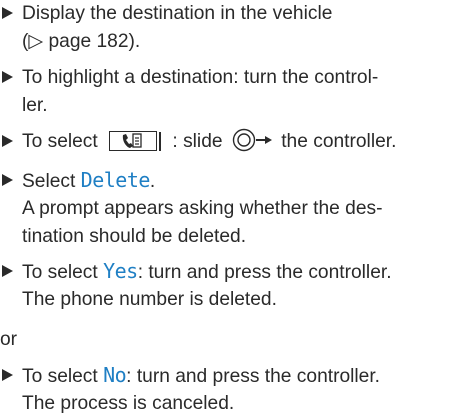 This screenshot has height=415, width=462. I want to click on step-4-line-3: tination should be deleted., so click(134, 236).